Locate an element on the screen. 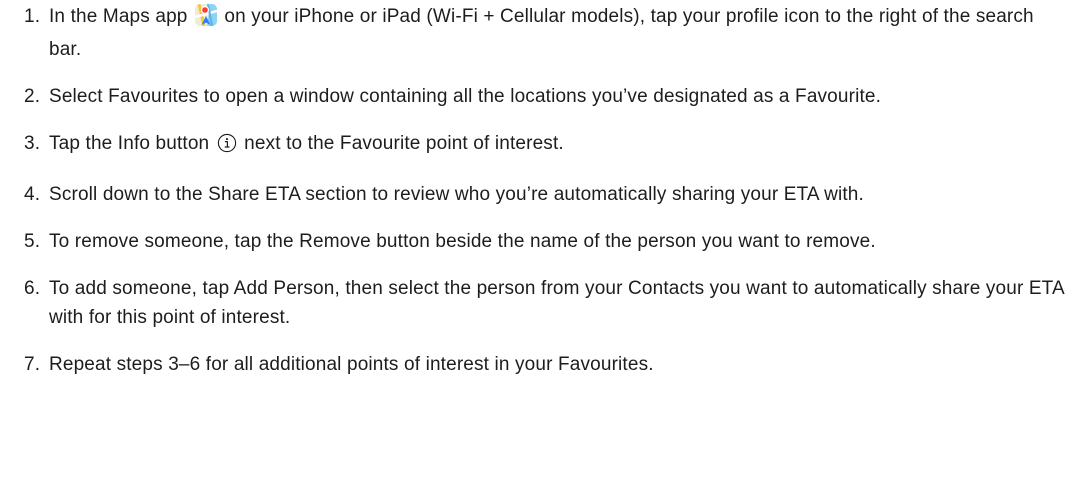  step-number: 5. is located at coordinates (32, 241).